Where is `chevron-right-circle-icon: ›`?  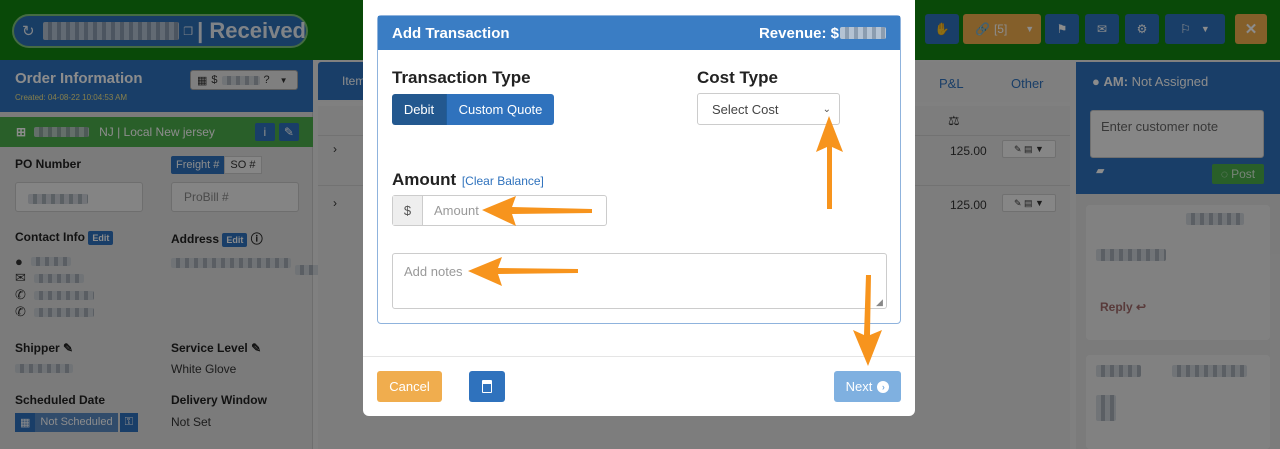
chevron-right-circle-icon: › is located at coordinates (883, 386).